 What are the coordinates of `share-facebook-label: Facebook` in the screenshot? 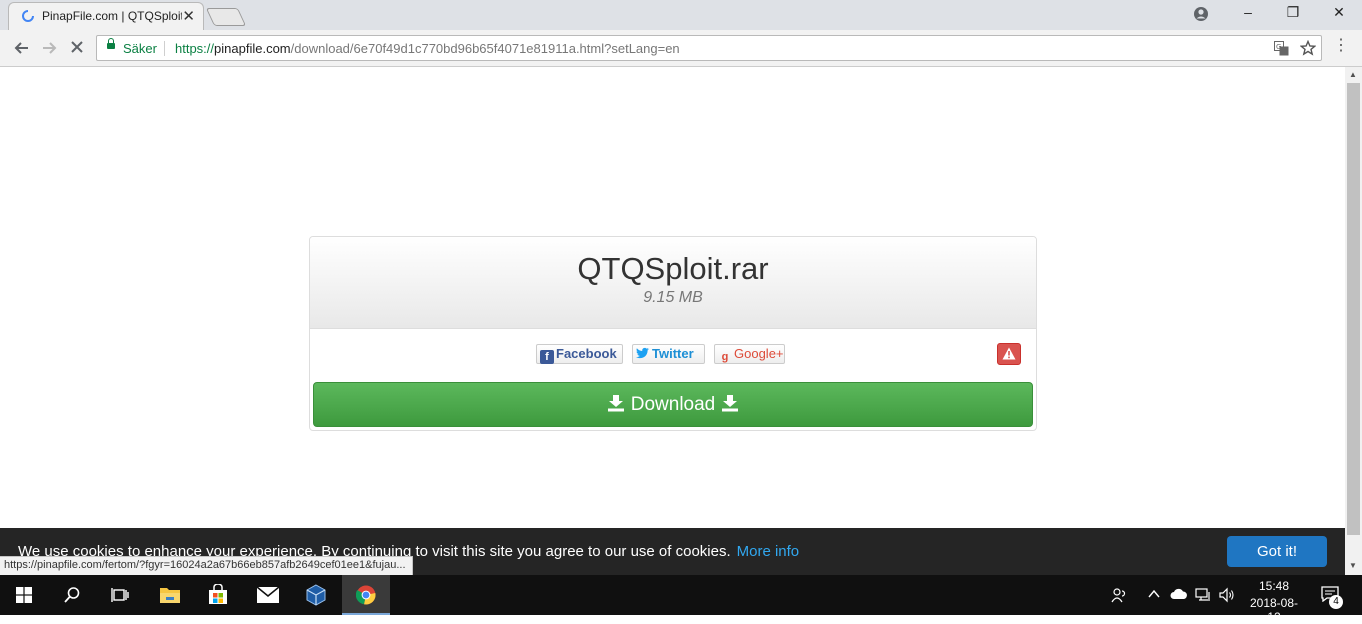 It's located at (586, 353).